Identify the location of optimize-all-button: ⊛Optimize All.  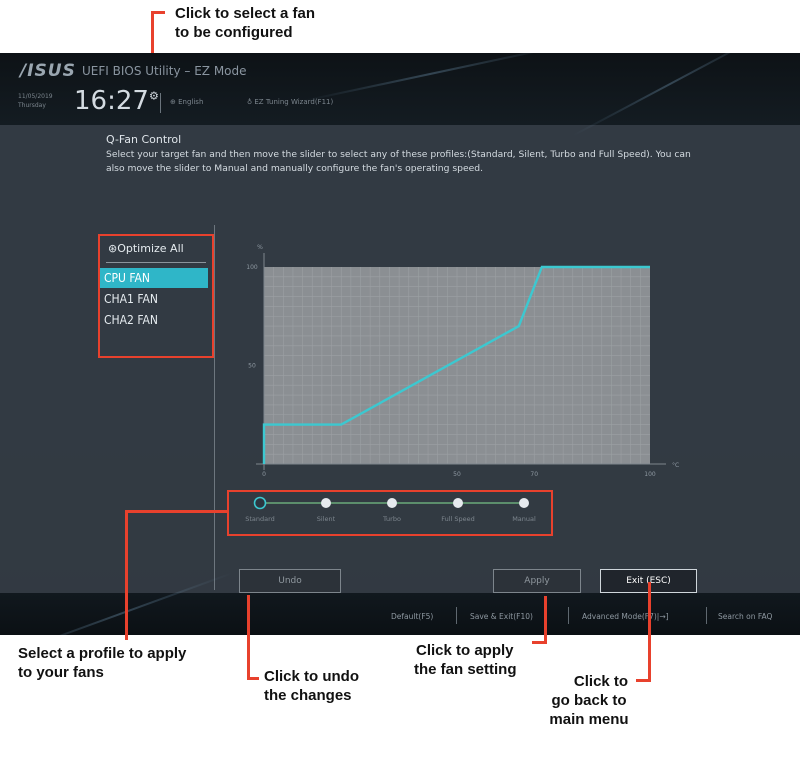
(146, 248).